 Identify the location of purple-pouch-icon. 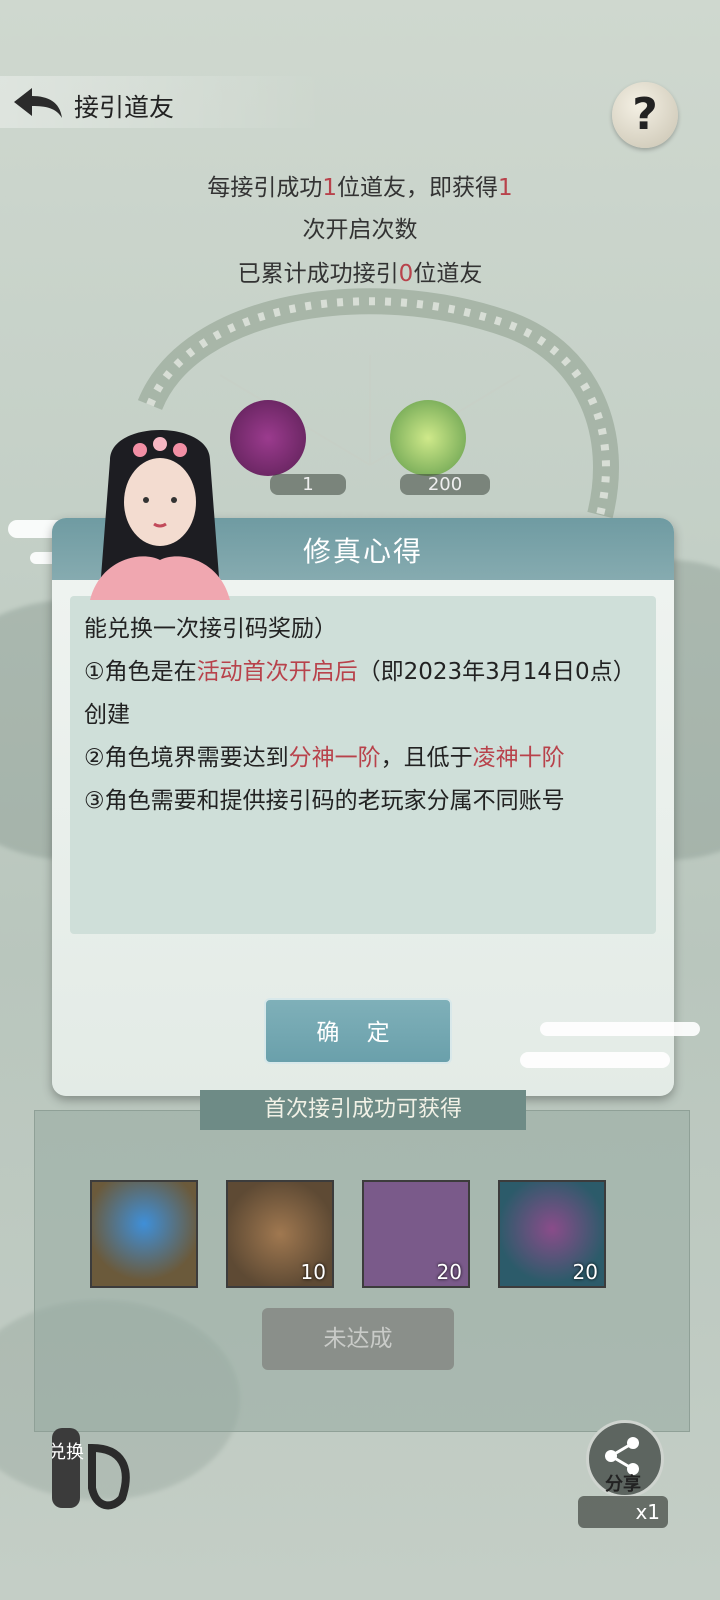
(268, 438).